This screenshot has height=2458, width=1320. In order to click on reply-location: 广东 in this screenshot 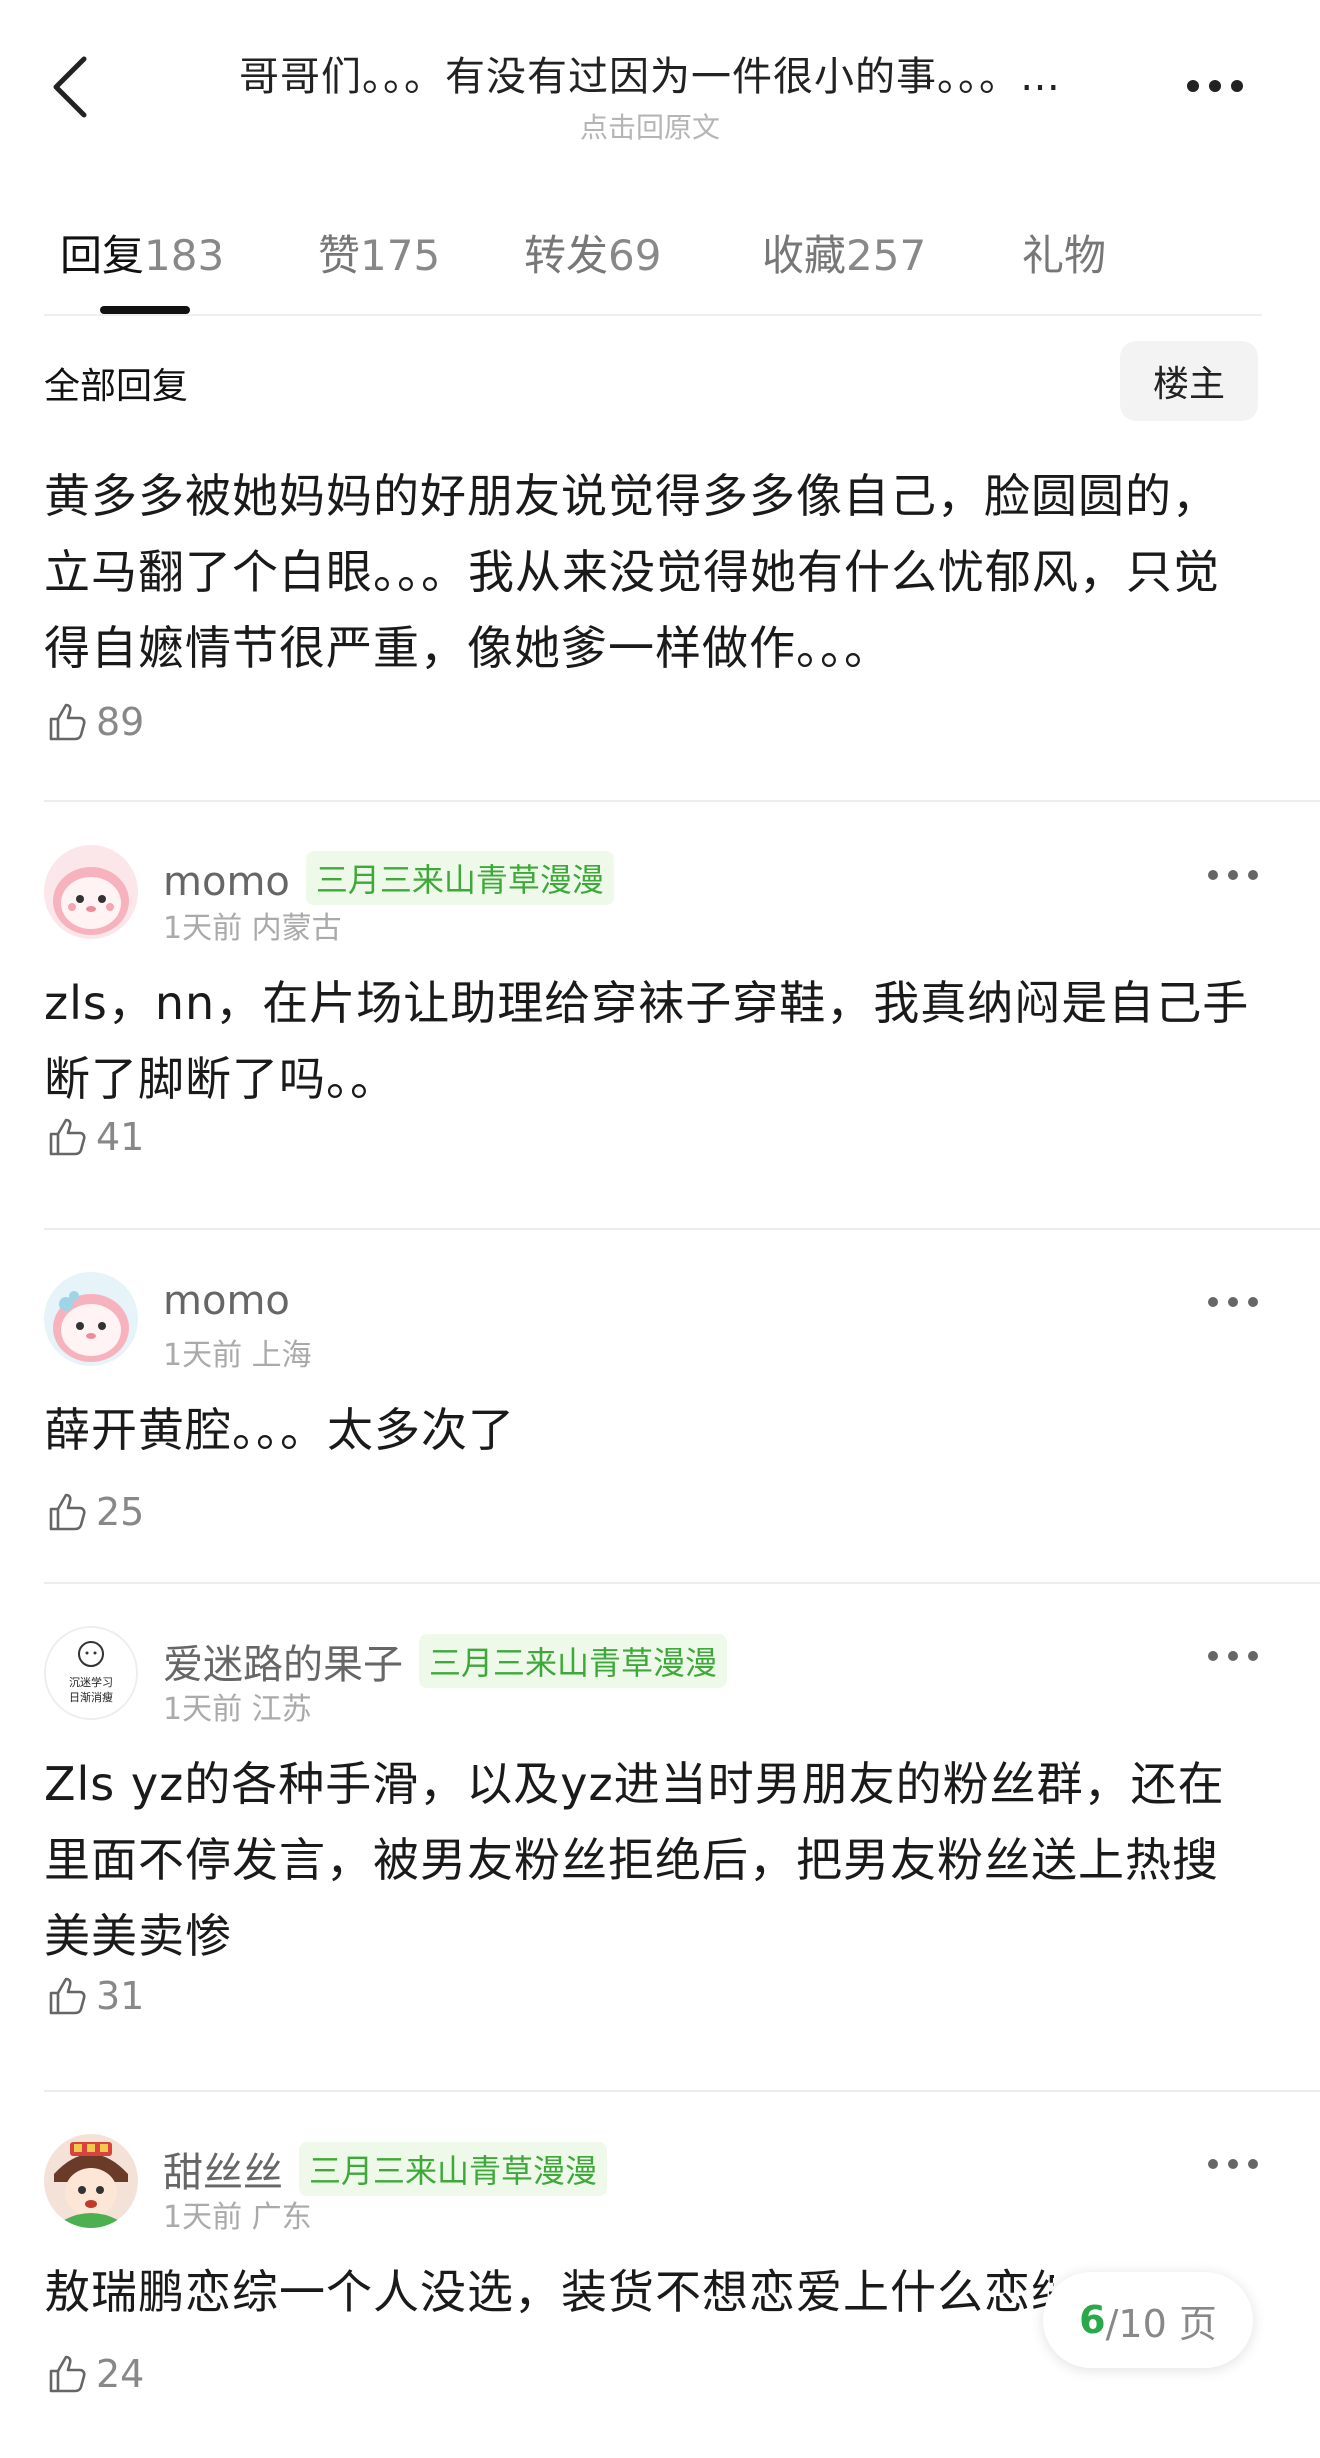, I will do `click(281, 2217)`.